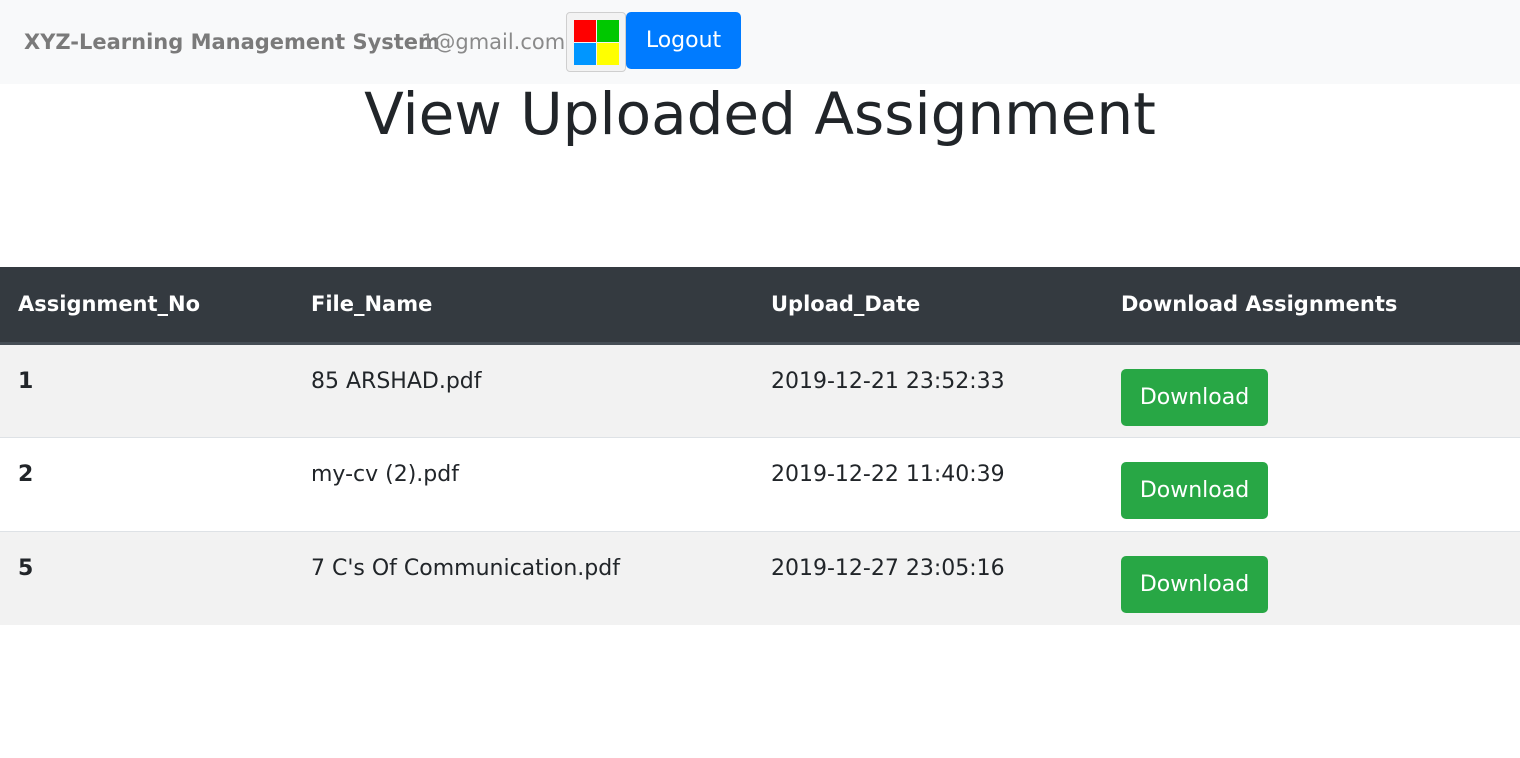 This screenshot has height=758, width=1520. I want to click on header-file-name: File_Name, so click(523, 306).